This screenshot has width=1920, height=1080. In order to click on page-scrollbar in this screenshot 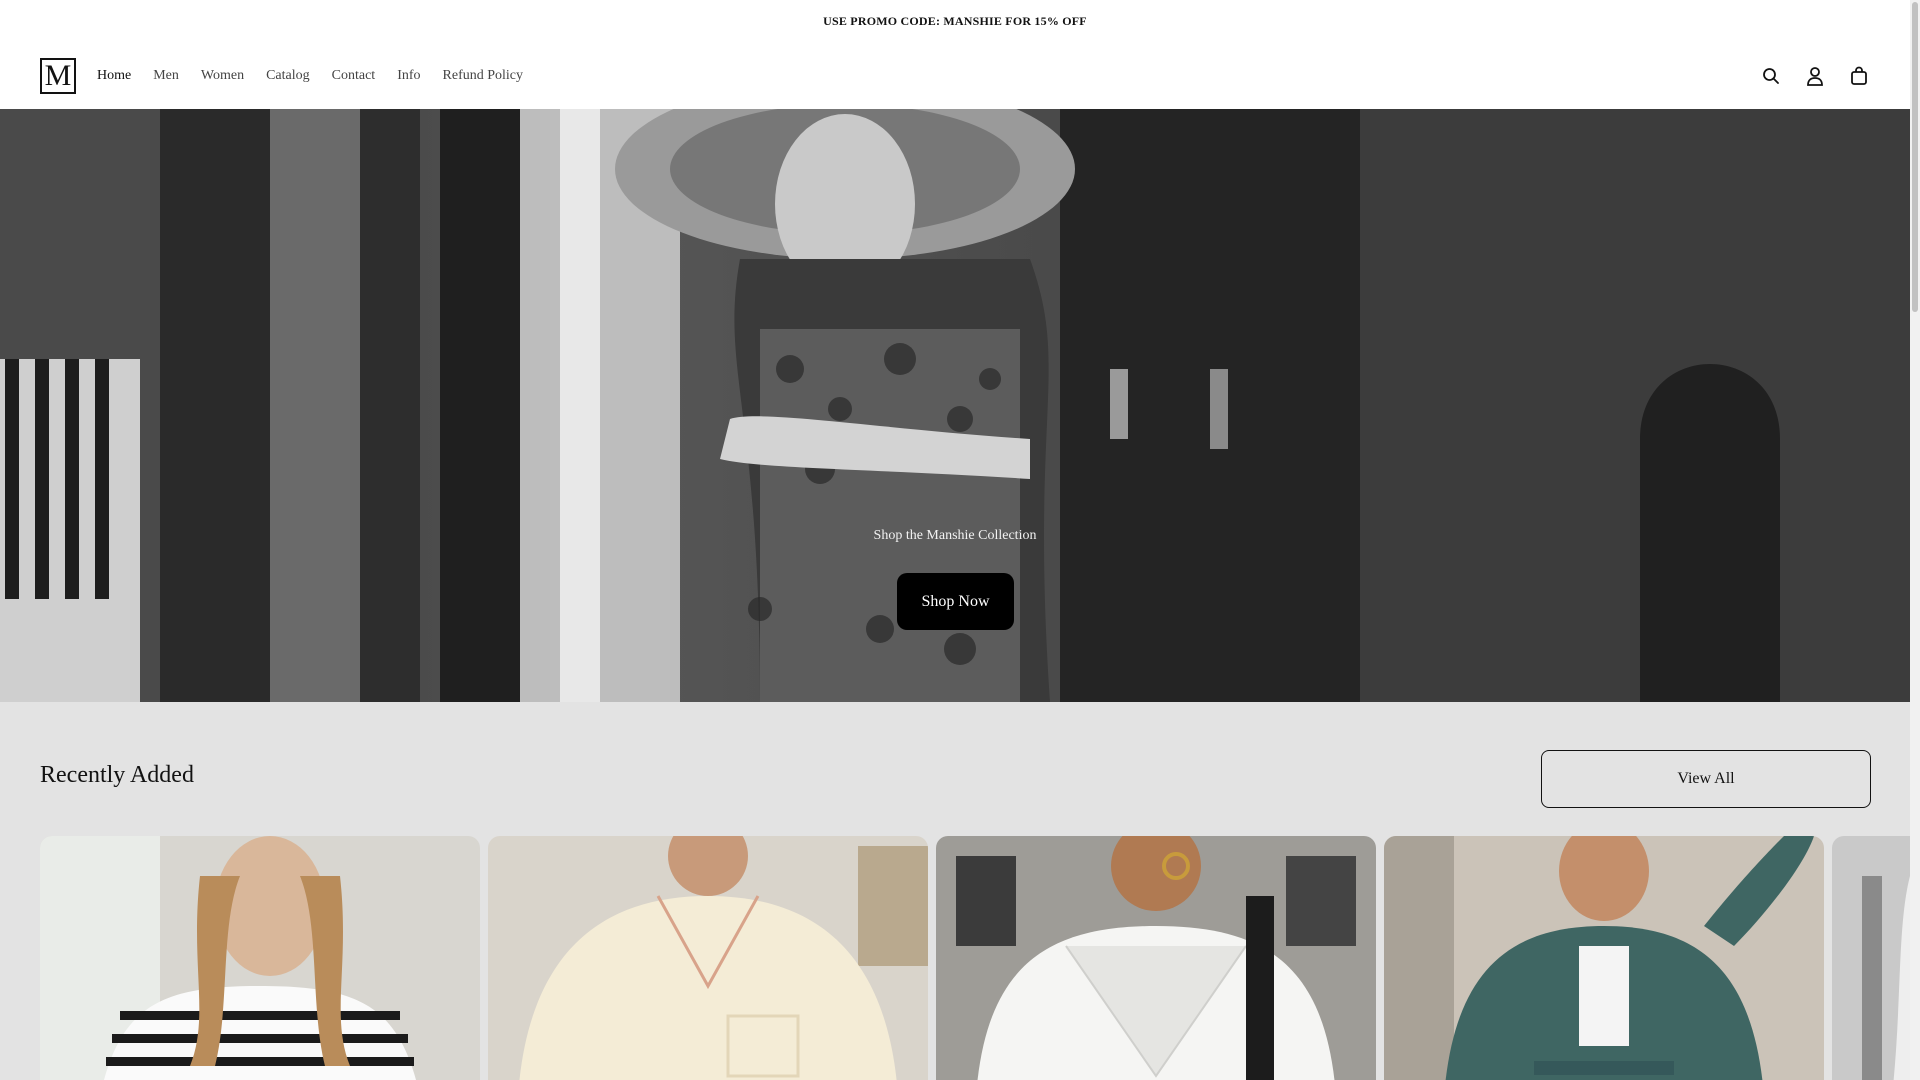, I will do `click(1915, 540)`.